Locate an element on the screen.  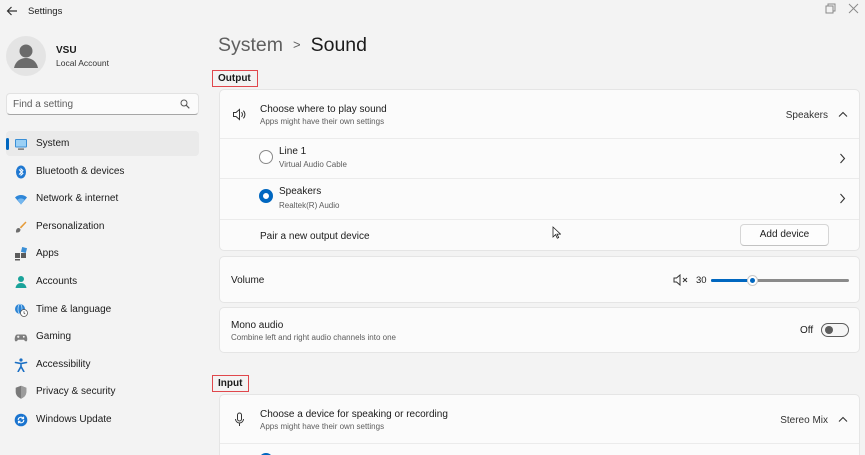
radio-speakers is located at coordinates (266, 196).